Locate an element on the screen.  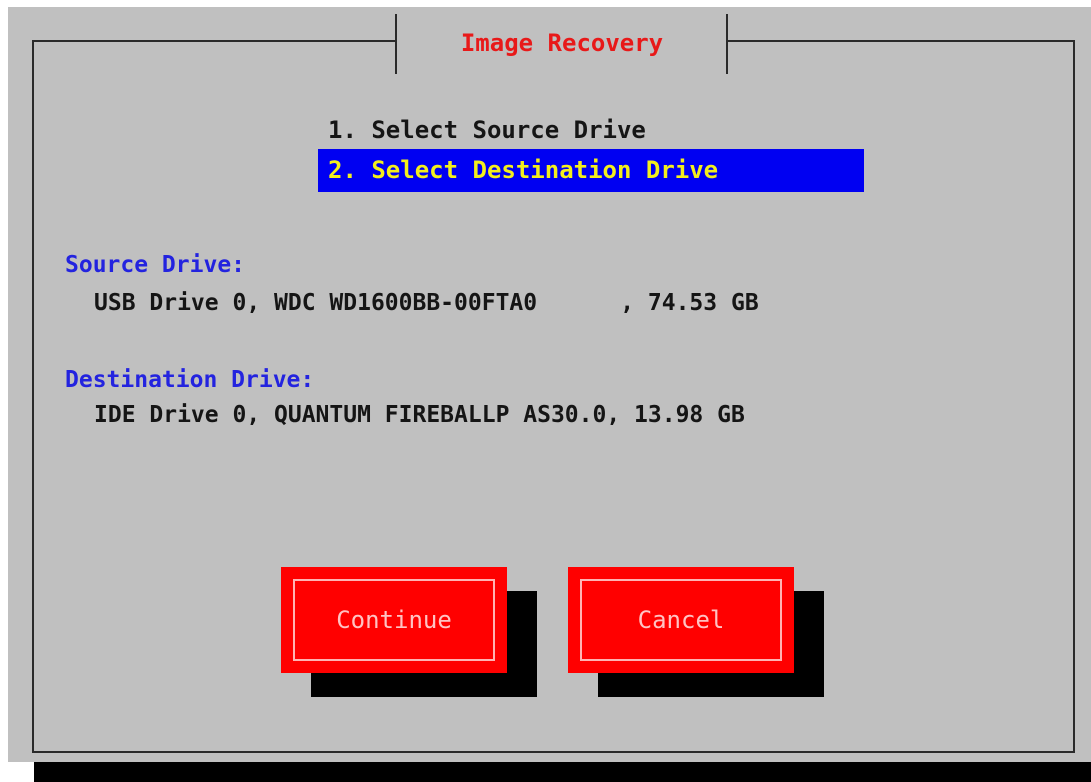
cancel-button-focus-frame: Cancel is located at coordinates (681, 620).